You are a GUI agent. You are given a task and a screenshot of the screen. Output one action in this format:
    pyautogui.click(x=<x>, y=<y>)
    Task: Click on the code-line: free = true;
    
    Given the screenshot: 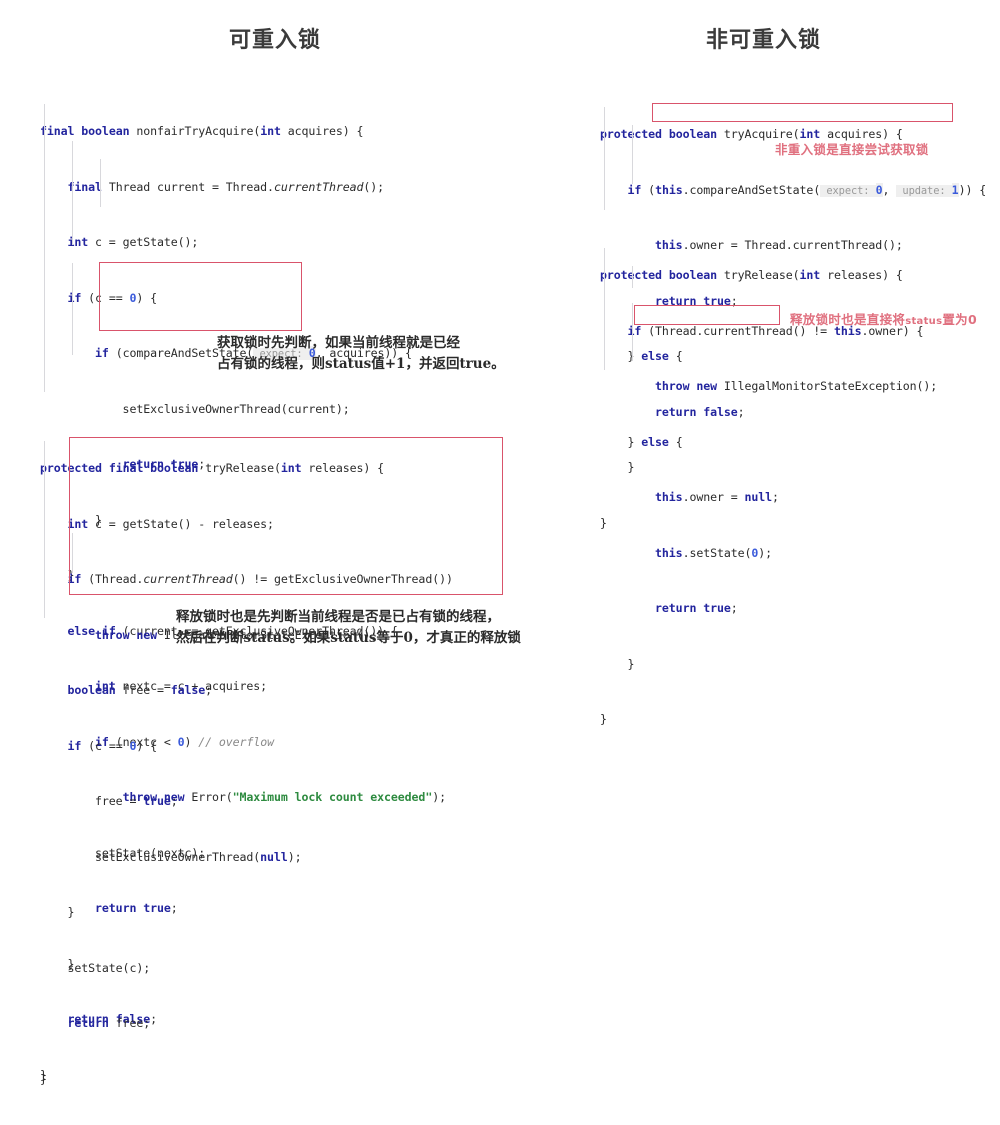 What is the action you would take?
    pyautogui.click(x=109, y=801)
    